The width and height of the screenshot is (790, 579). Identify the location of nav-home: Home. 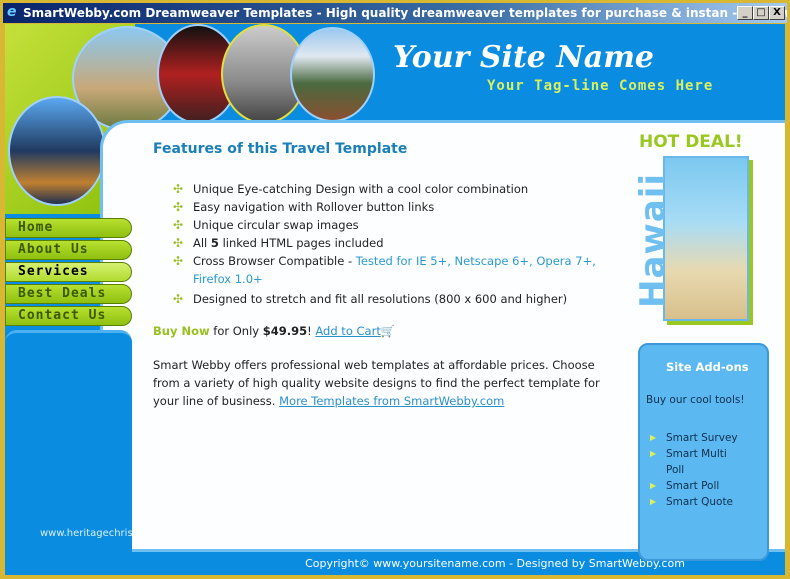
(68, 228).